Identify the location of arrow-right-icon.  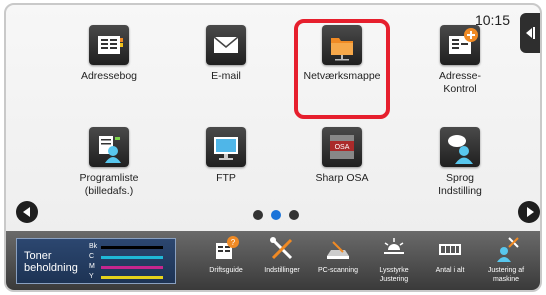
(530, 212).